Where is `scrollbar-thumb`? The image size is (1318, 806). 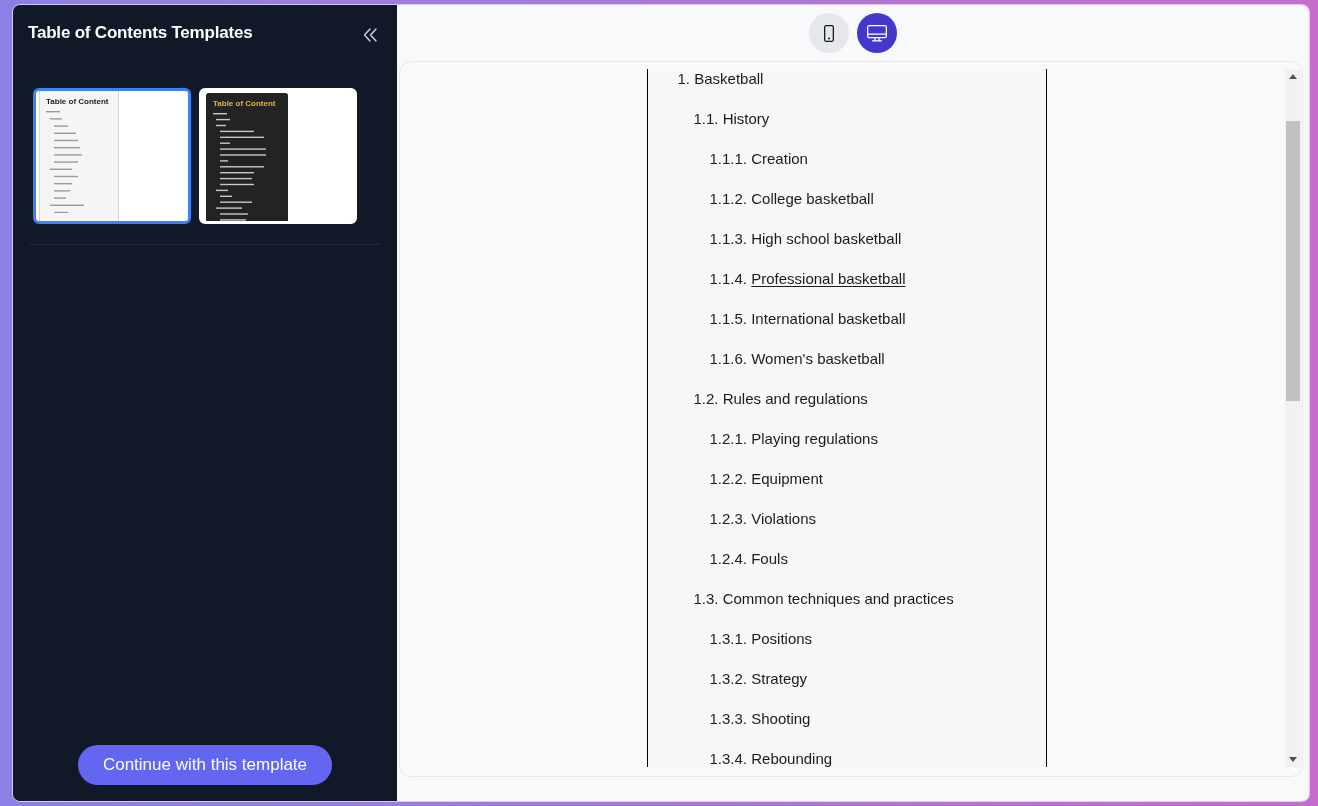
scrollbar-thumb is located at coordinates (1293, 261).